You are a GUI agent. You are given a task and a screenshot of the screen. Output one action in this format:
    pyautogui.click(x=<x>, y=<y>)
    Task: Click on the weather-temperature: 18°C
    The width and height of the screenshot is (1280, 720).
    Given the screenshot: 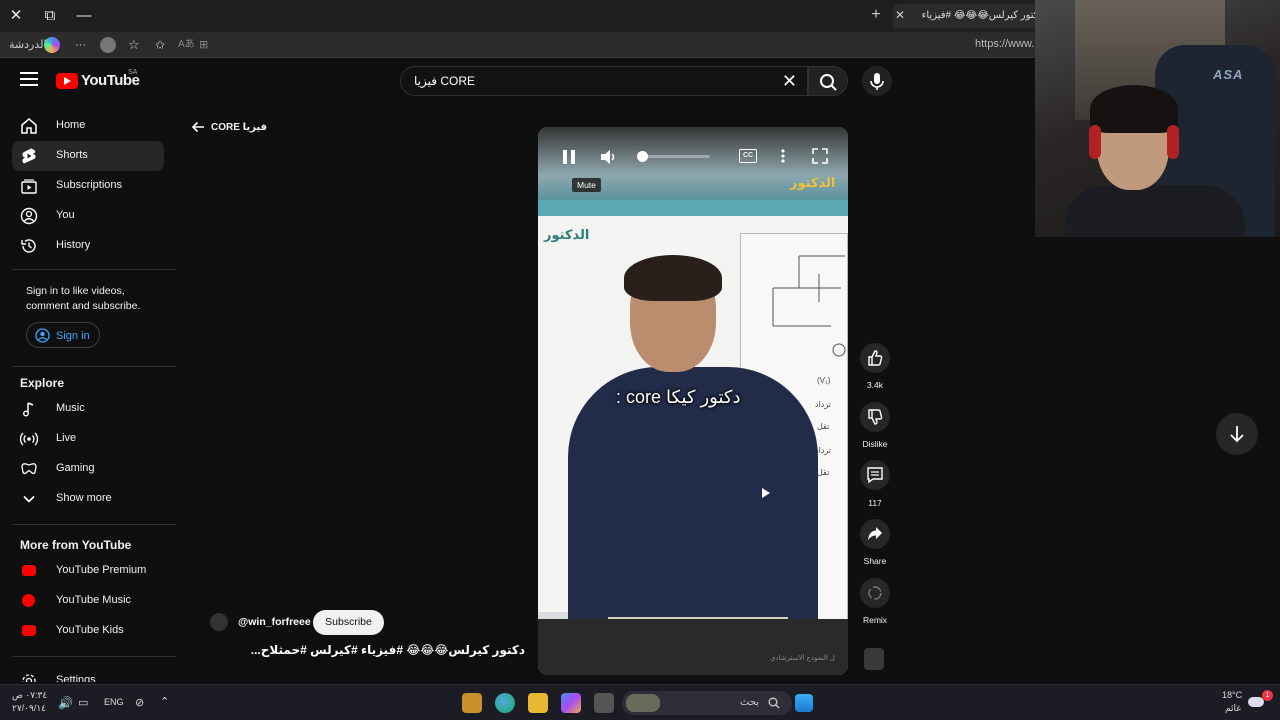 What is the action you would take?
    pyautogui.click(x=1232, y=695)
    